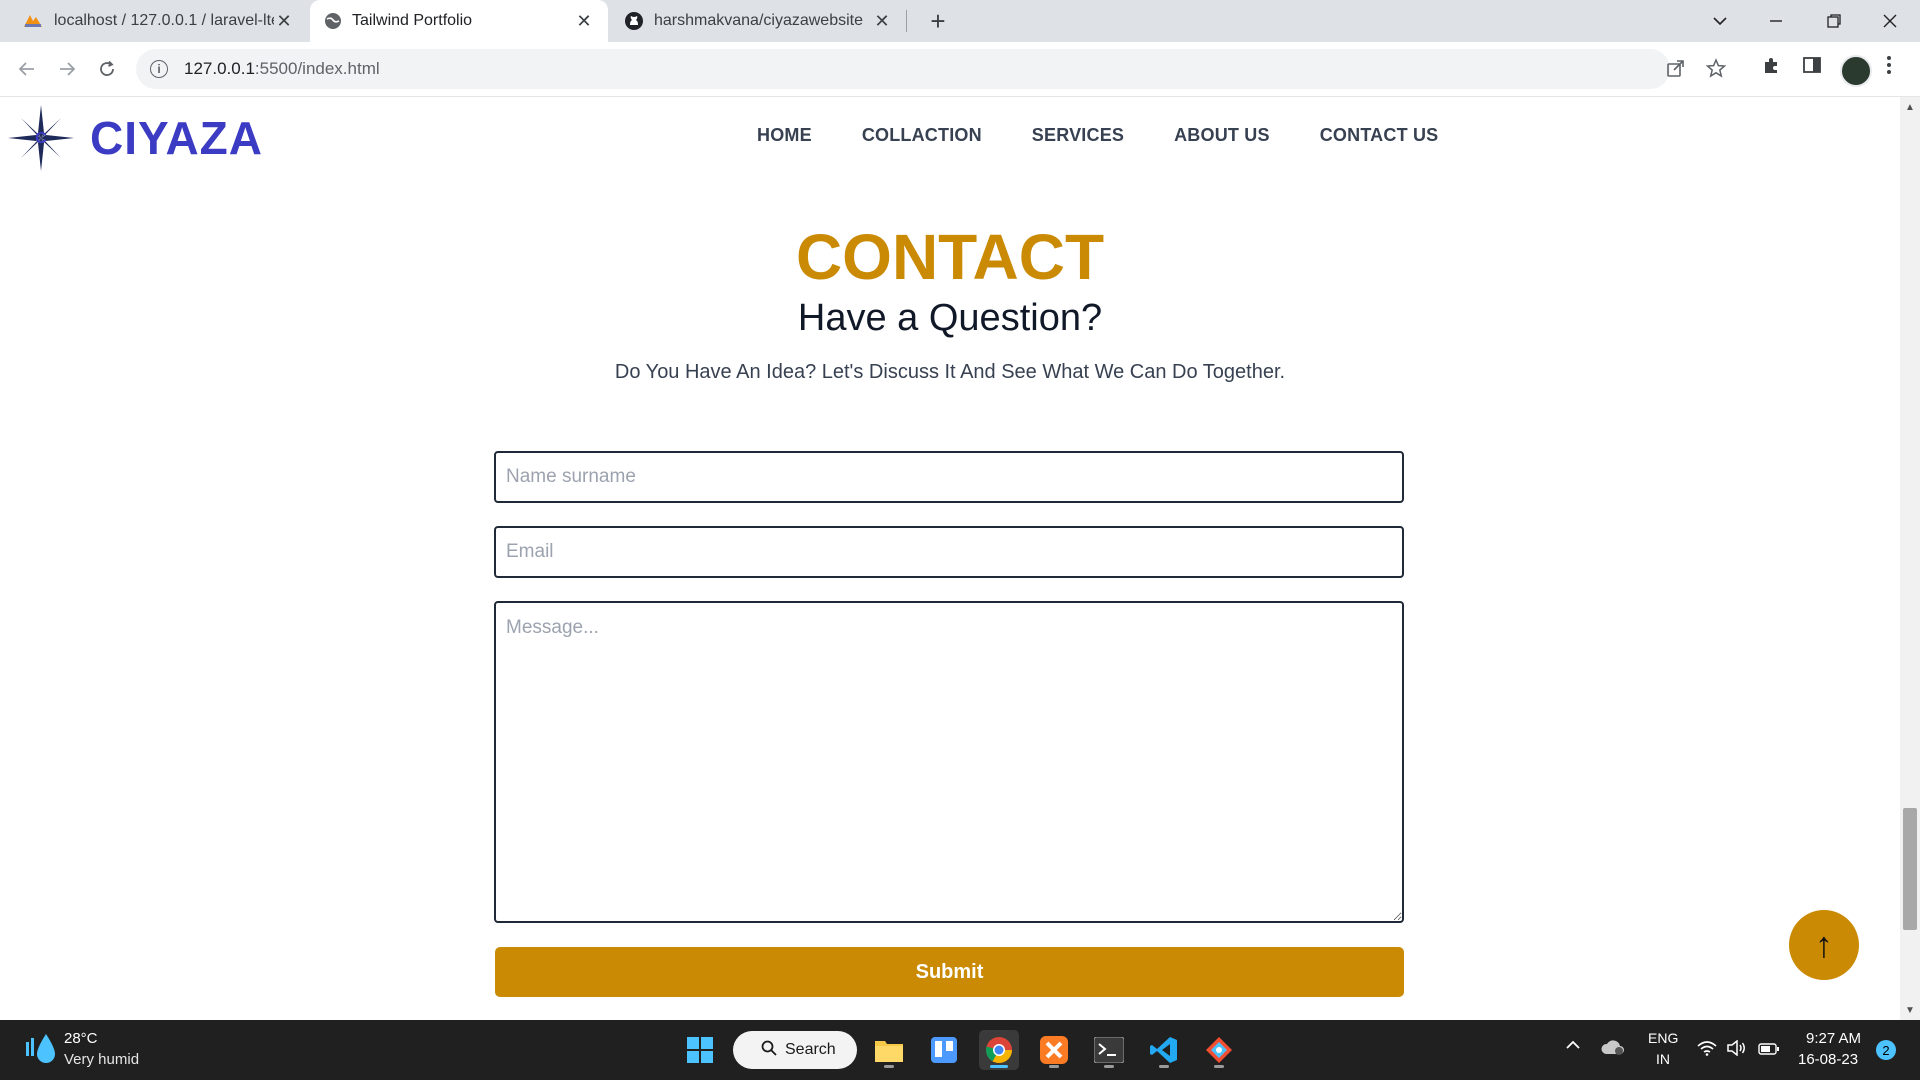  I want to click on vscode-app, so click(1164, 1050).